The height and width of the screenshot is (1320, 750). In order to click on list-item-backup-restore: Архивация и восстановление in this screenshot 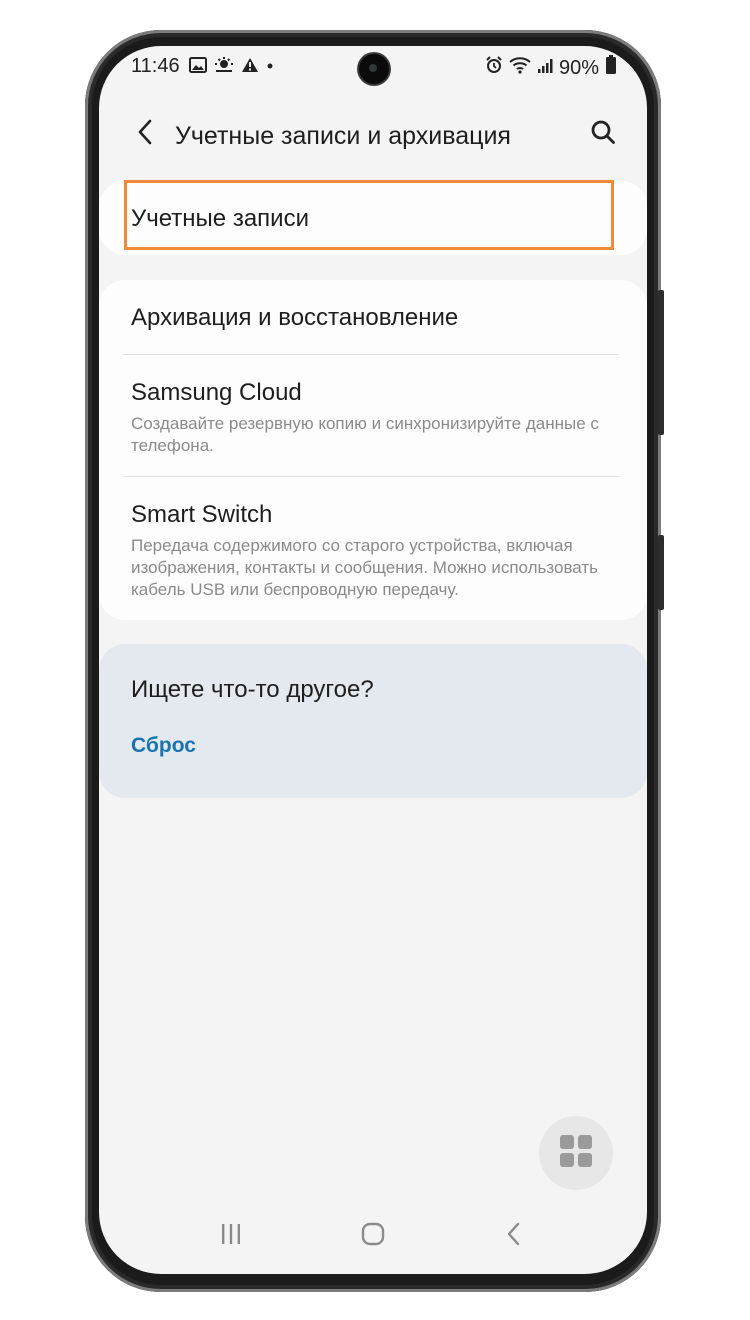, I will do `click(373, 317)`.